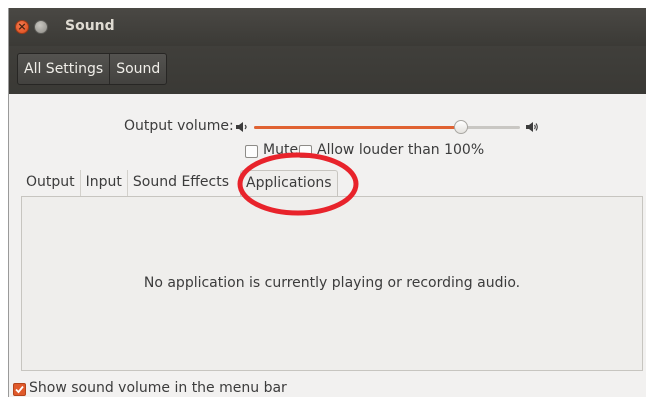  What do you see at coordinates (298, 184) in the screenshot?
I see `highlight-annotation-ellipse` at bounding box center [298, 184].